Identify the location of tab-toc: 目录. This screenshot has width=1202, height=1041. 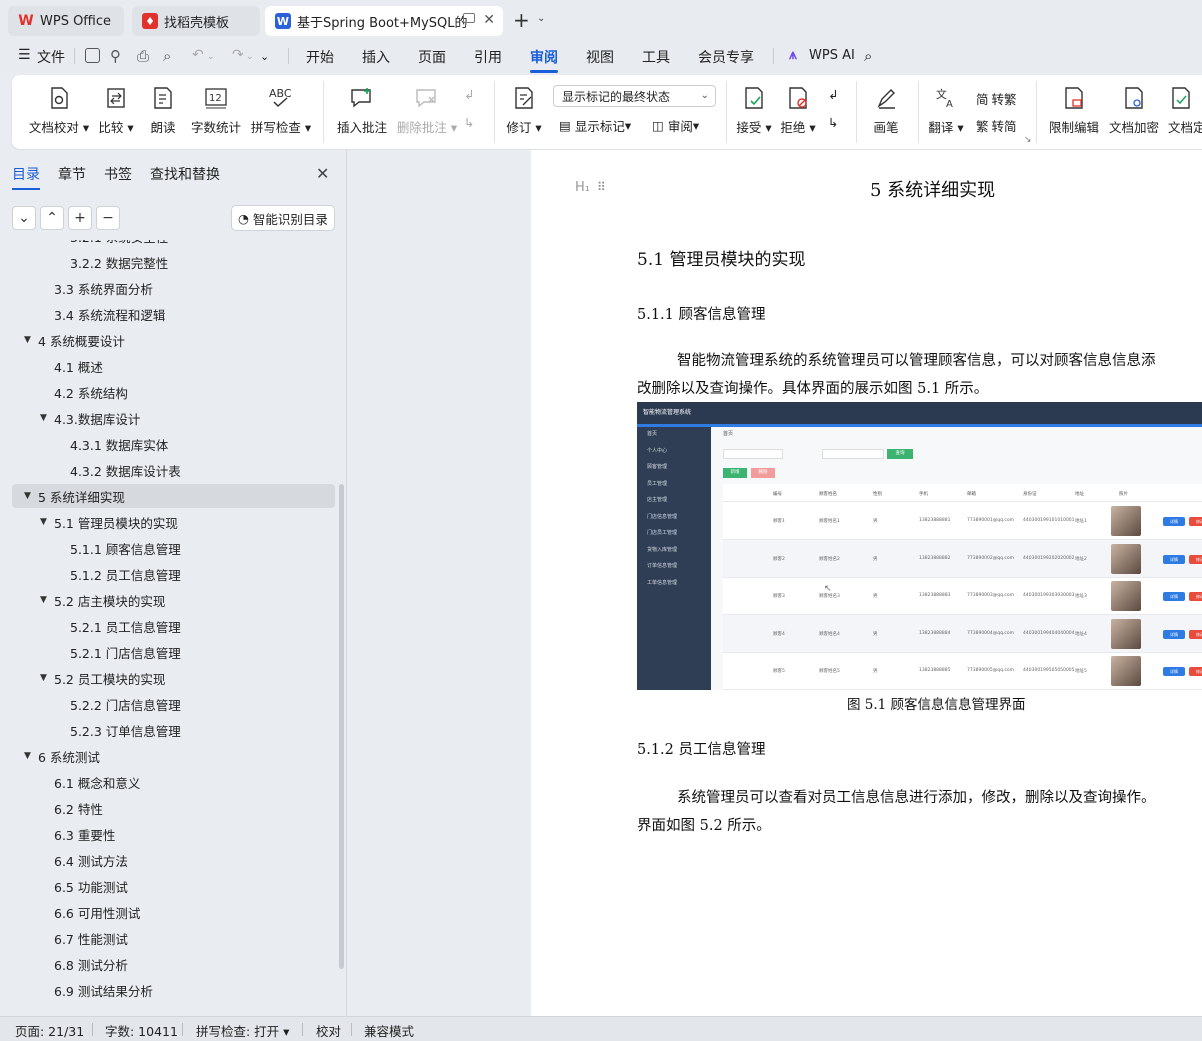
(26, 177).